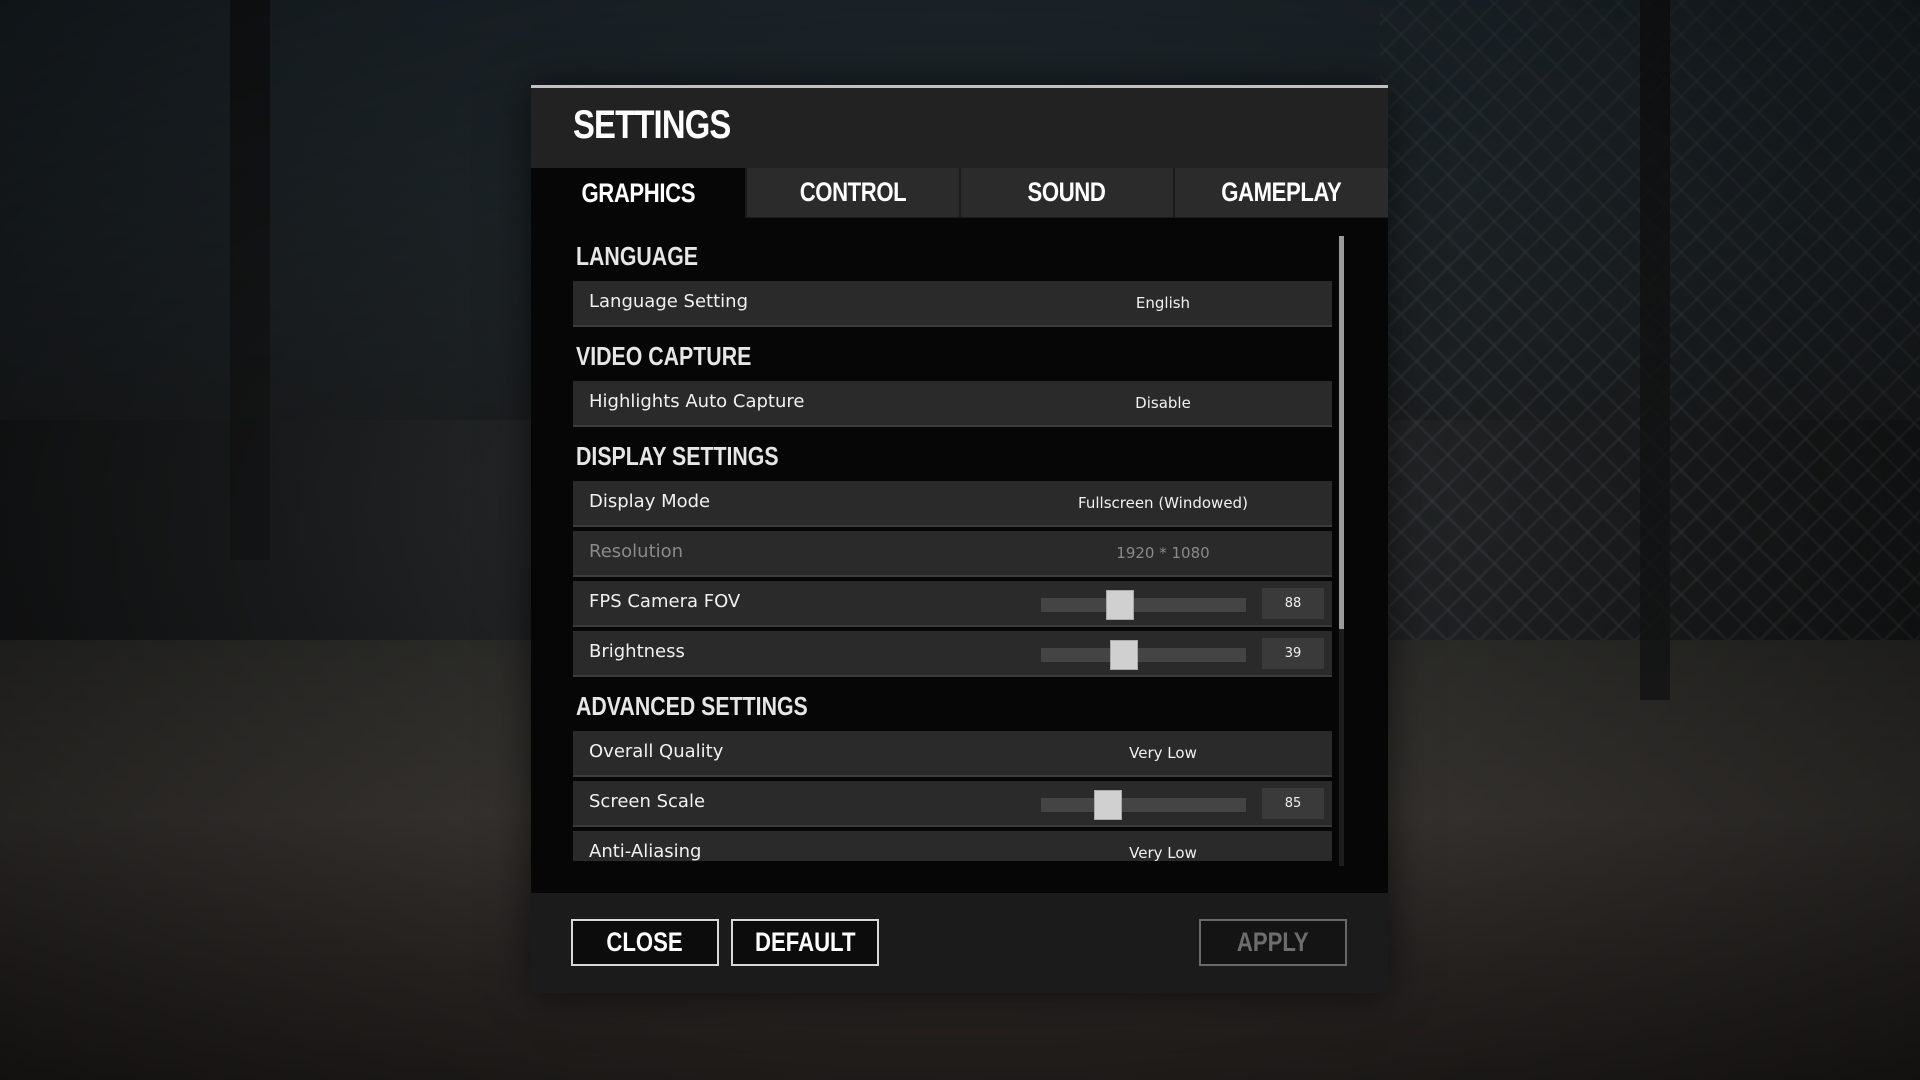 This screenshot has width=1920, height=1080. What do you see at coordinates (952, 404) in the screenshot?
I see `setting-row-highlights-auto-capture: Highlights Auto Capture Disable` at bounding box center [952, 404].